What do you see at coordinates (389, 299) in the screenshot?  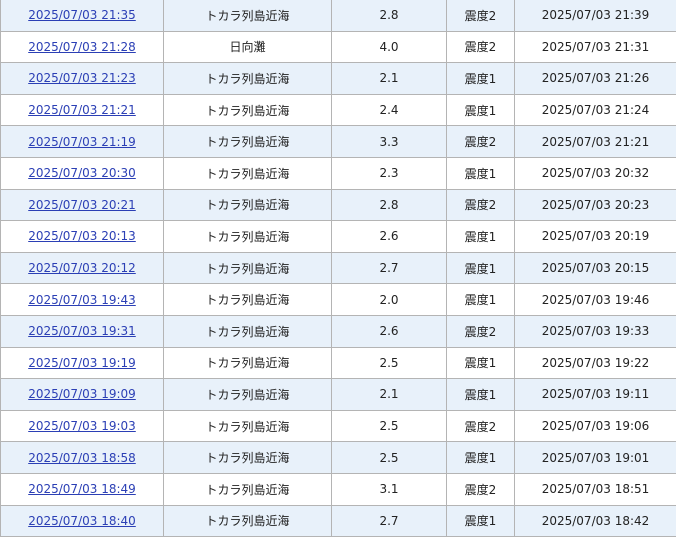 I see `magnitude-cell: 2.0` at bounding box center [389, 299].